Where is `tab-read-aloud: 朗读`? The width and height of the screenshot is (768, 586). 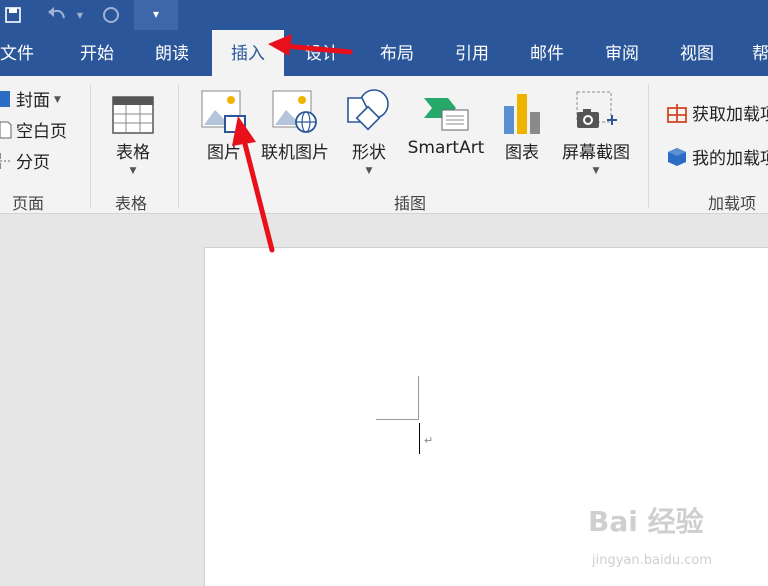
tab-read-aloud: 朗读 is located at coordinates (172, 53).